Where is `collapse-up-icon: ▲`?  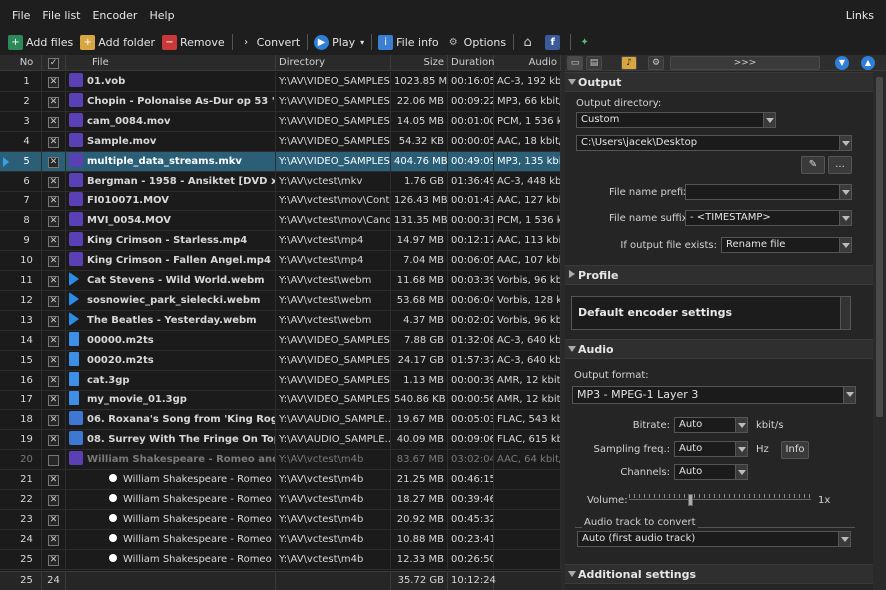 collapse-up-icon: ▲ is located at coordinates (868, 63).